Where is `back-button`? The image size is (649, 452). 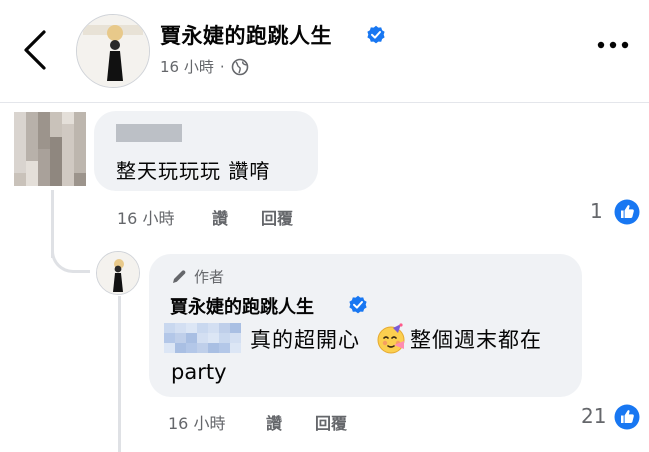 back-button is located at coordinates (38, 50).